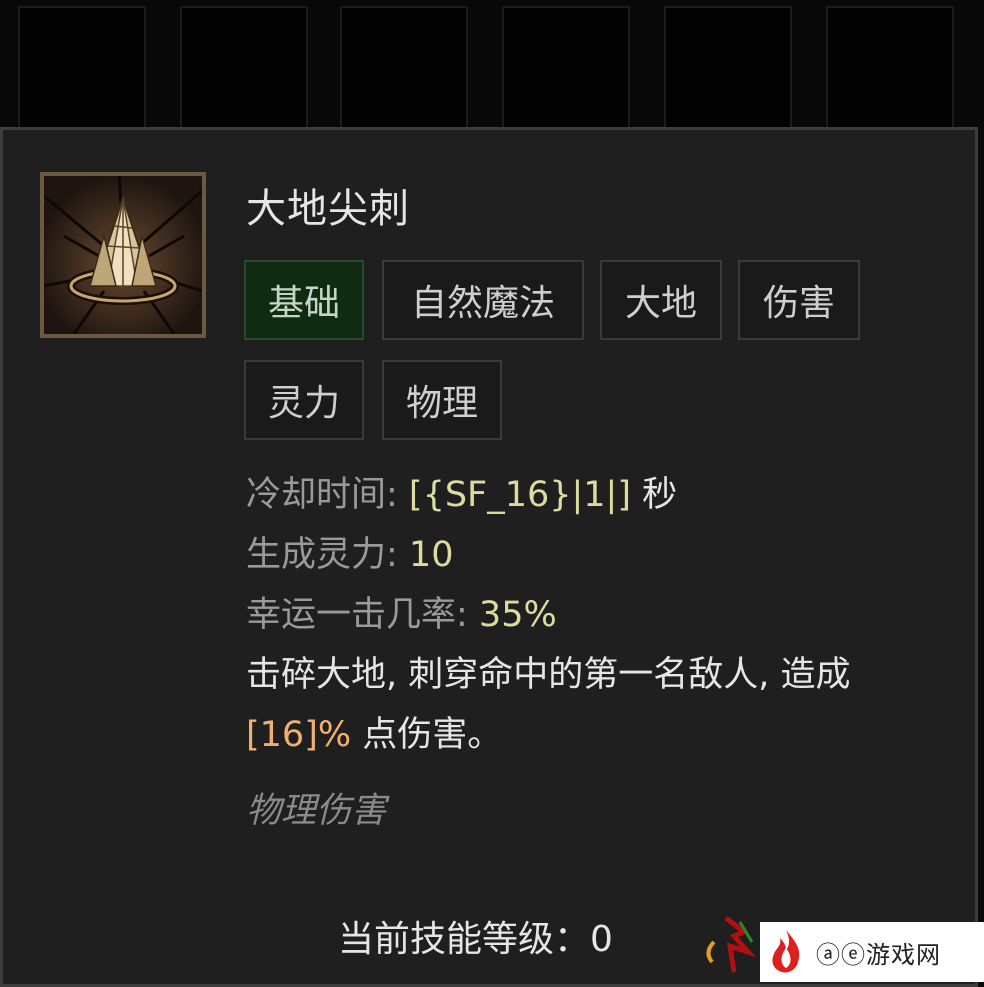 This screenshot has height=987, width=984. What do you see at coordinates (304, 300) in the screenshot?
I see `tag-basic: 基础` at bounding box center [304, 300].